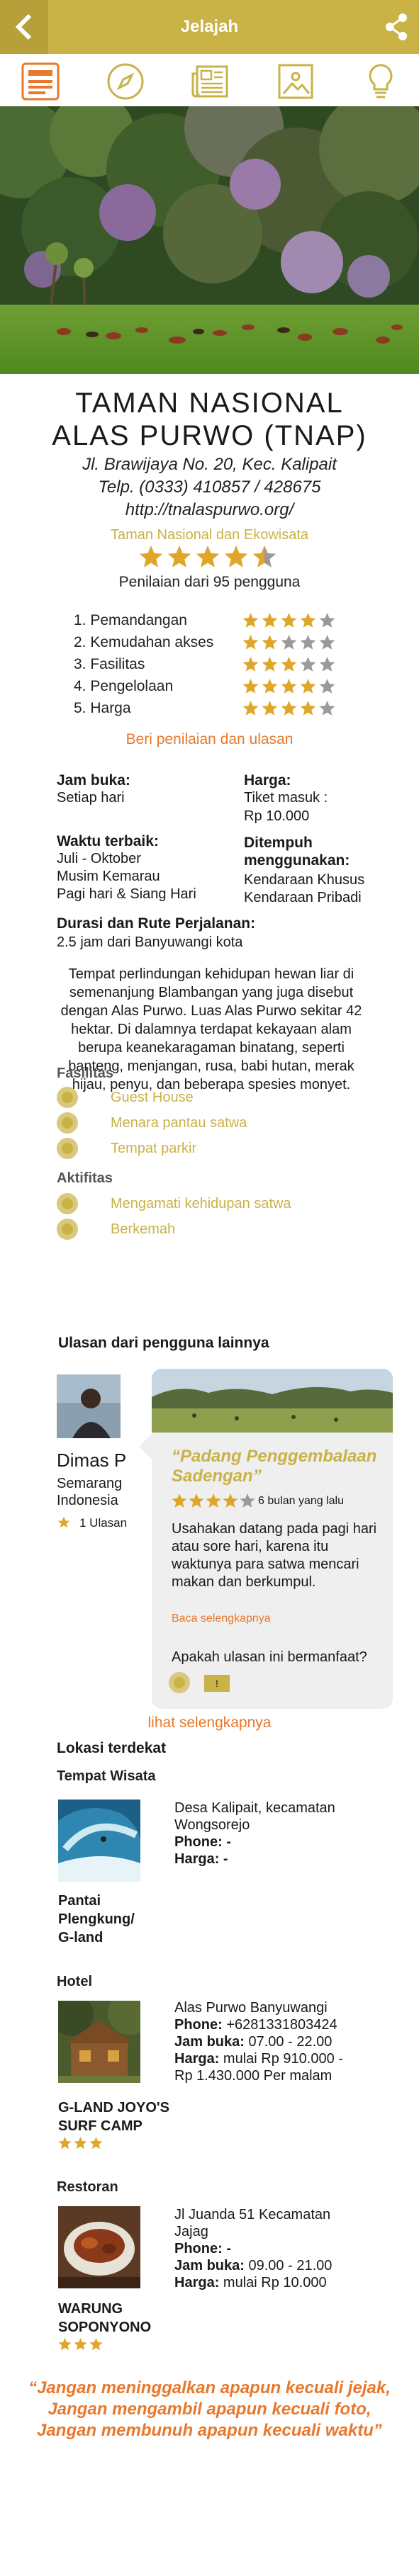 This screenshot has width=419, height=2576. I want to click on poi-hotel-hours: 07.00 - 22.00, so click(291, 2042).